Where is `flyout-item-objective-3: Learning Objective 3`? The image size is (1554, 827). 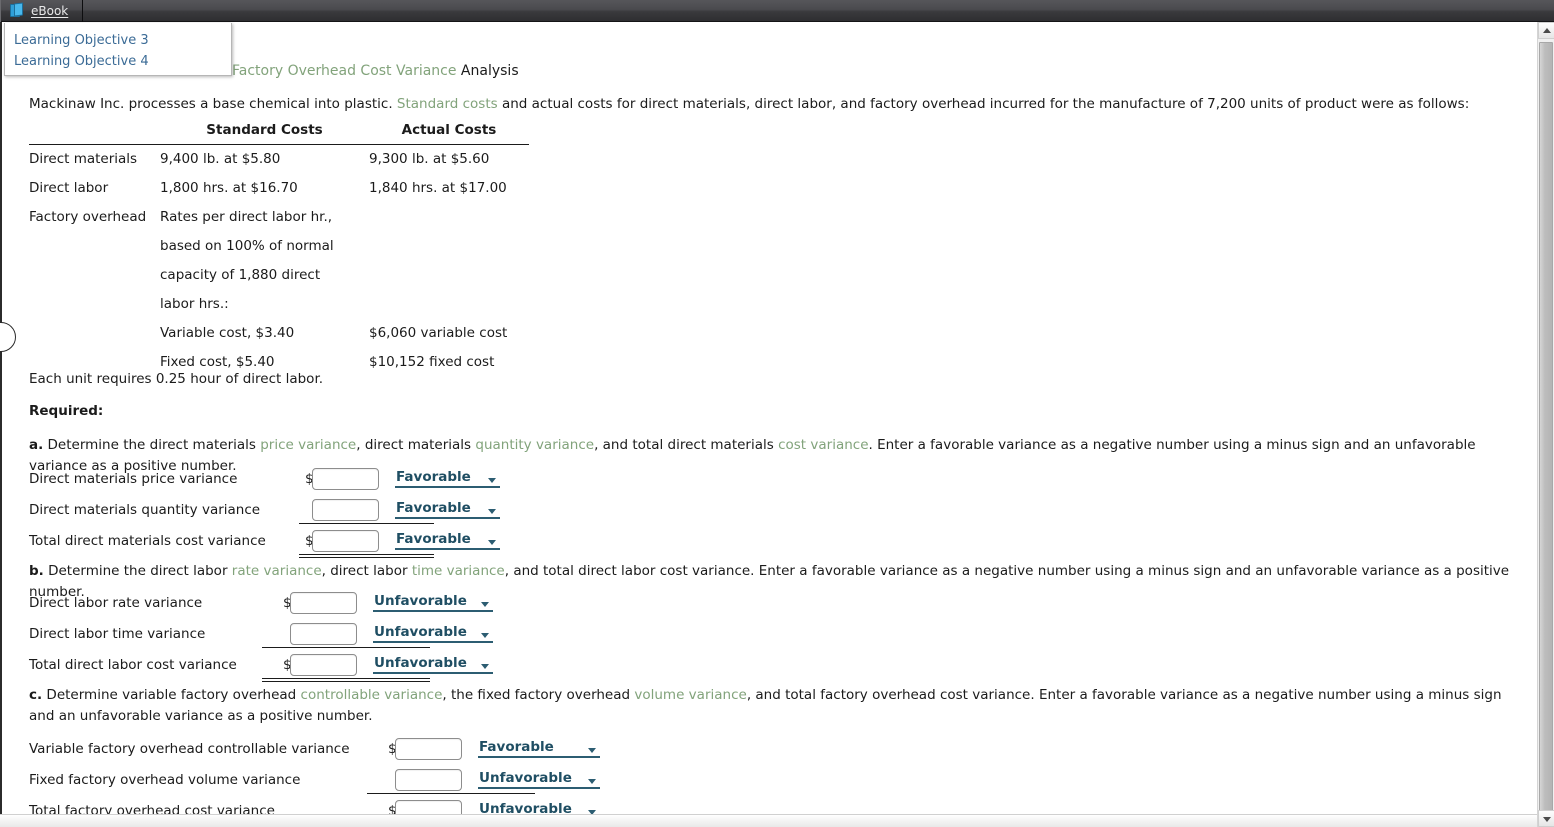
flyout-item-objective-3: Learning Objective 3 is located at coordinates (122, 40).